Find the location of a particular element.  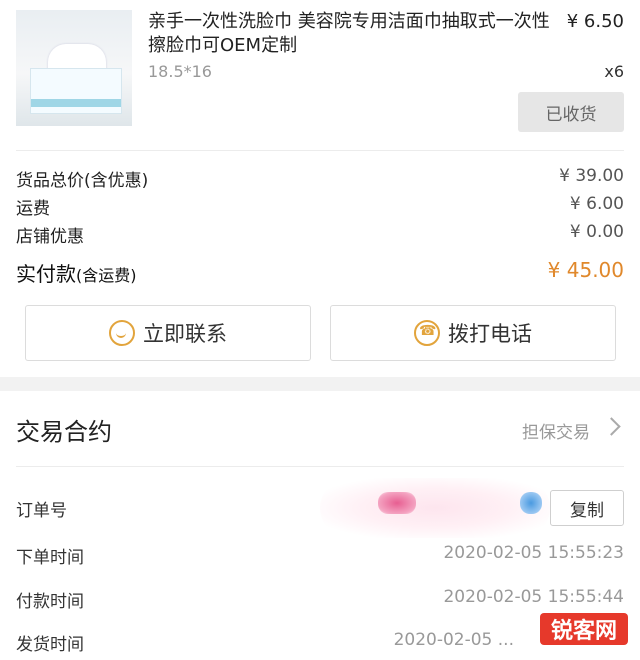

contact-seller-button: 立即联系 is located at coordinates (168, 333).